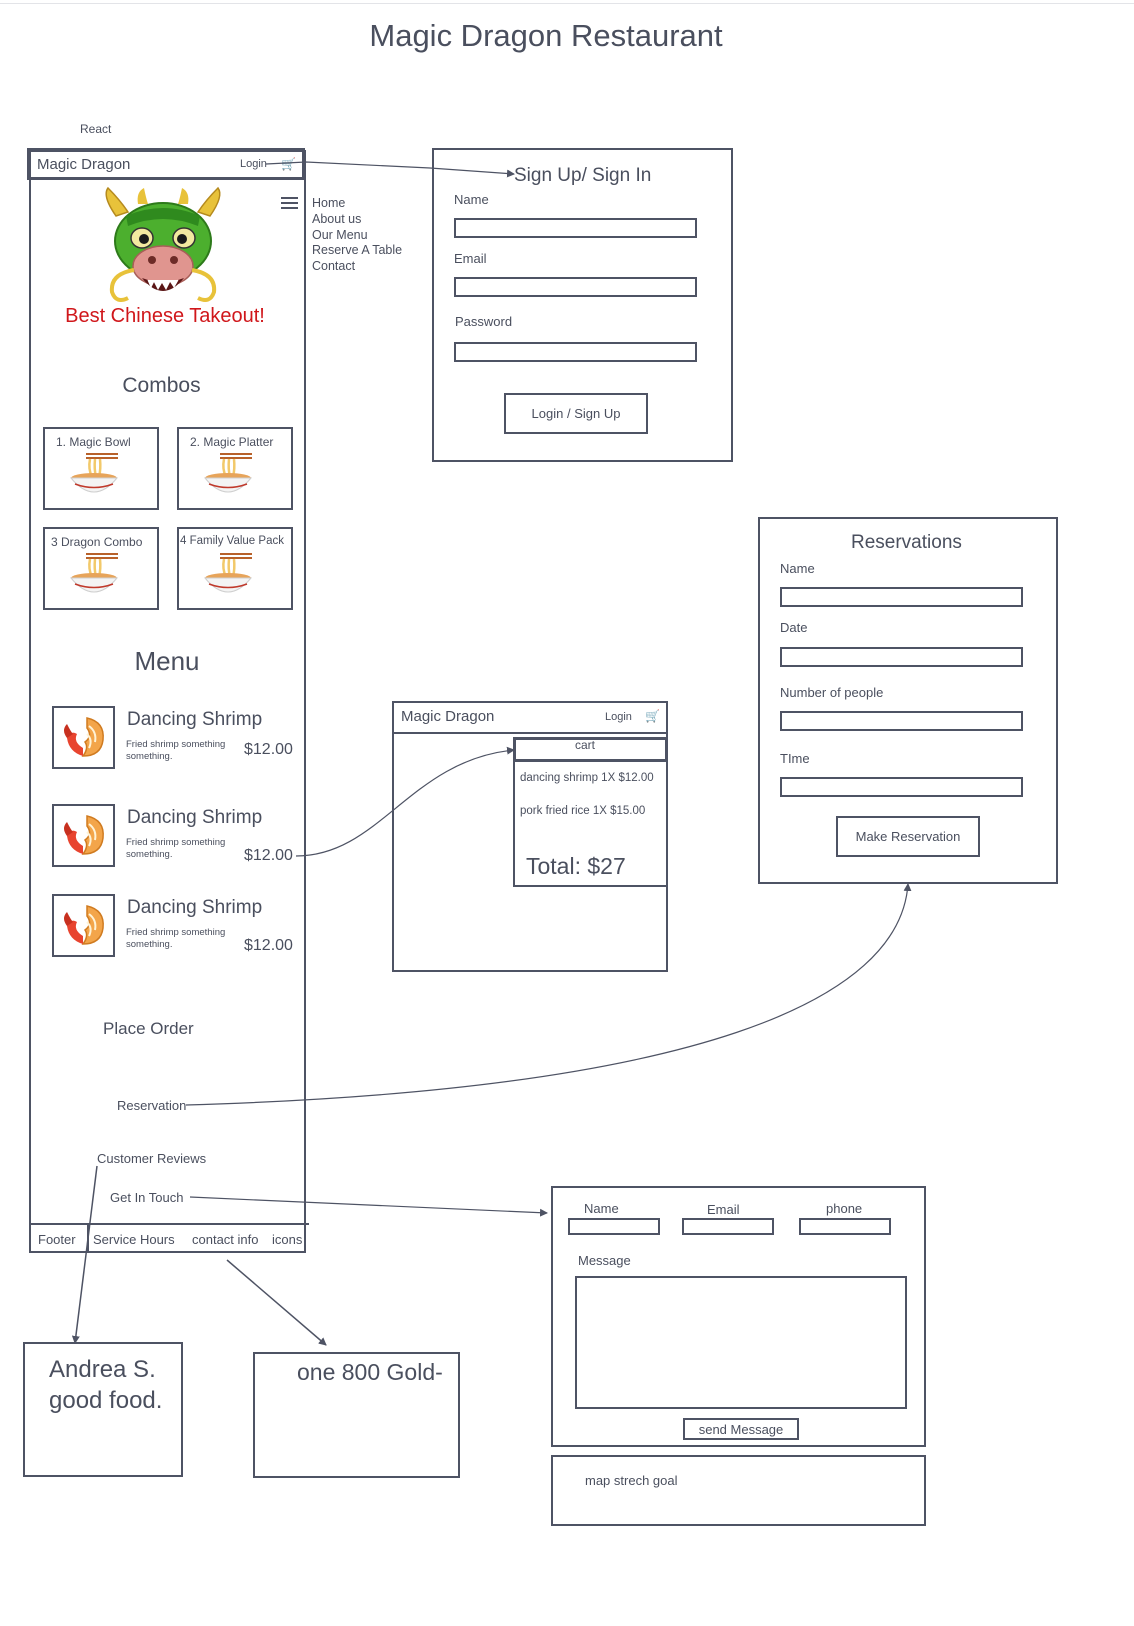 The width and height of the screenshot is (1134, 1626). Describe the element at coordinates (134, 1239) in the screenshot. I see `footer-service-hours: Service Hours` at that location.